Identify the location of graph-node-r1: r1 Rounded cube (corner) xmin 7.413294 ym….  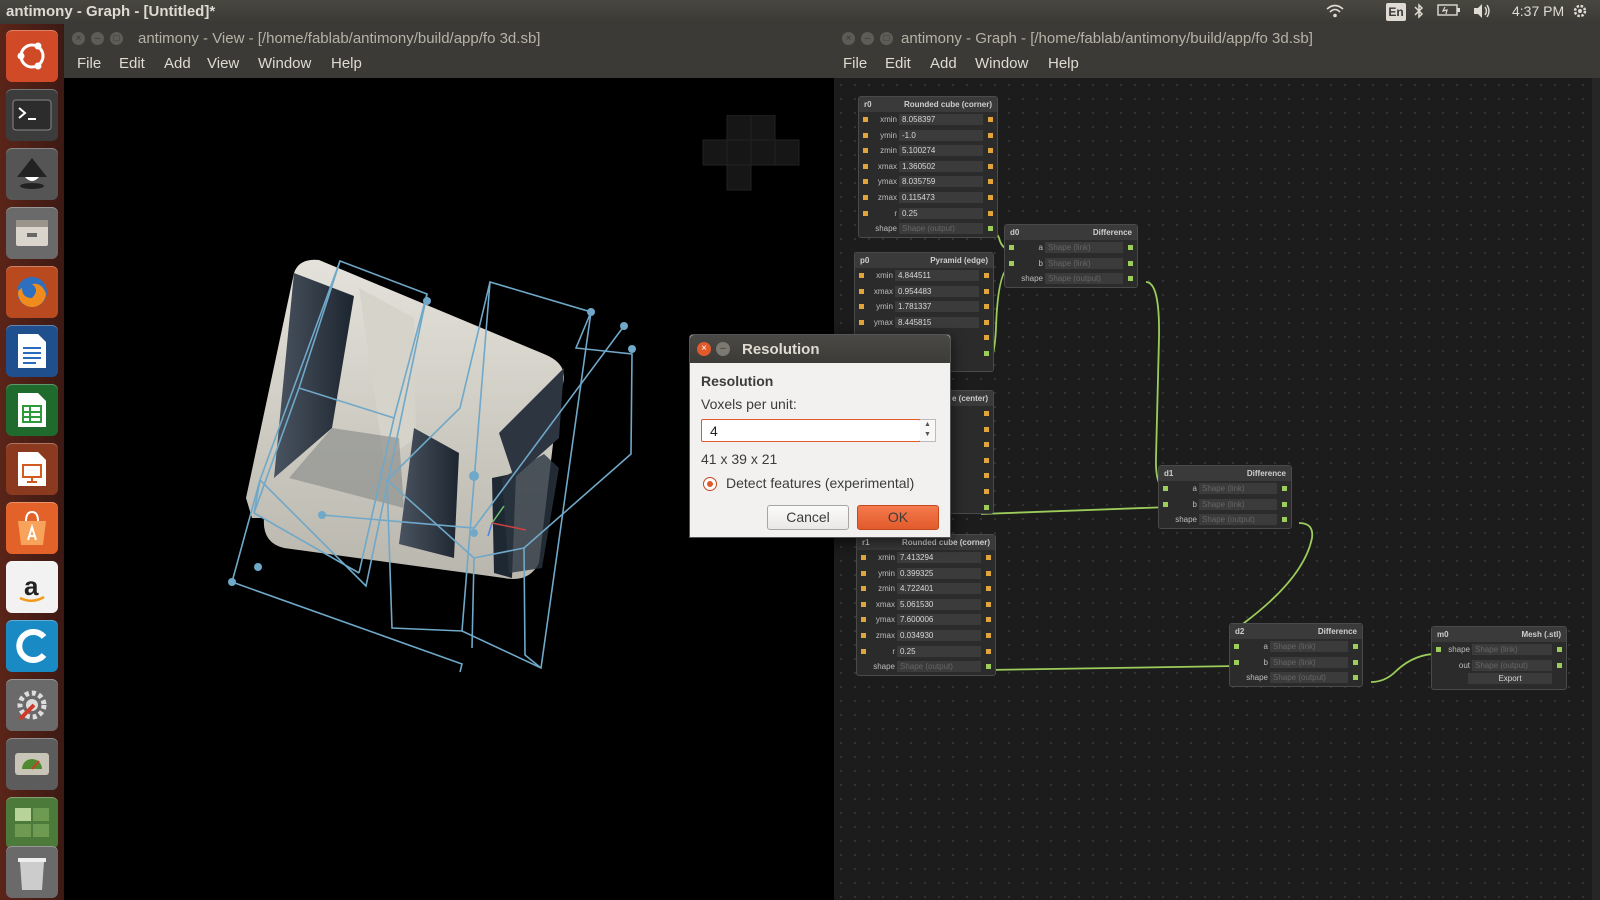
(926, 605).